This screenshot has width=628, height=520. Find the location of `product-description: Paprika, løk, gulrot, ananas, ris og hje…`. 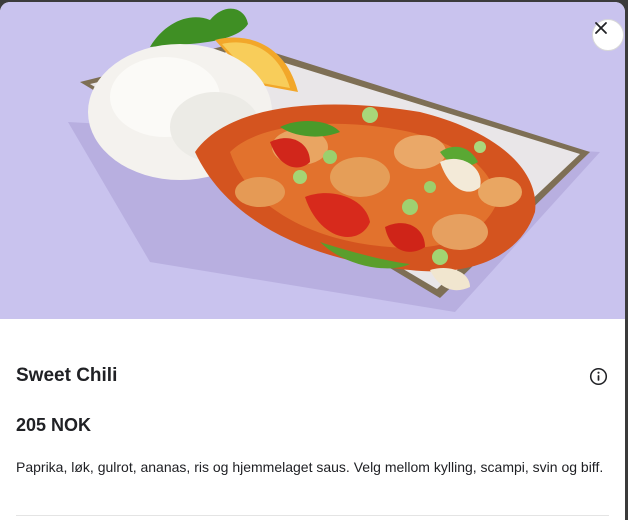

product-description: Paprika, løk, gulrot, ananas, ris og hje… is located at coordinates (310, 467).